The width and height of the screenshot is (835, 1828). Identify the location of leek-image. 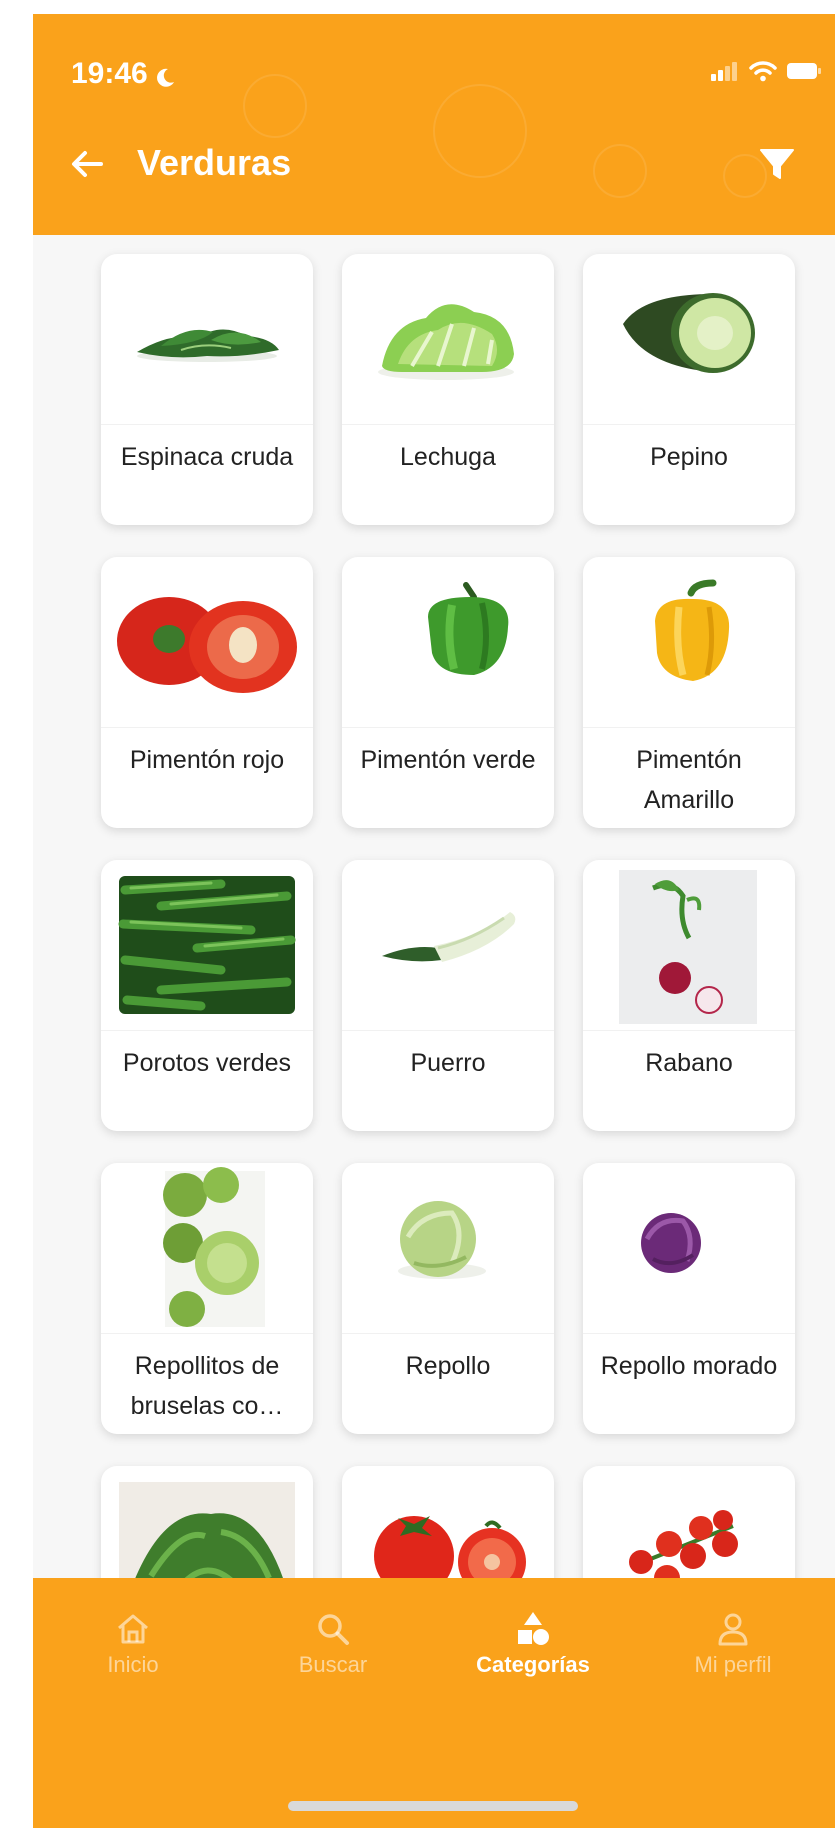
(448, 945).